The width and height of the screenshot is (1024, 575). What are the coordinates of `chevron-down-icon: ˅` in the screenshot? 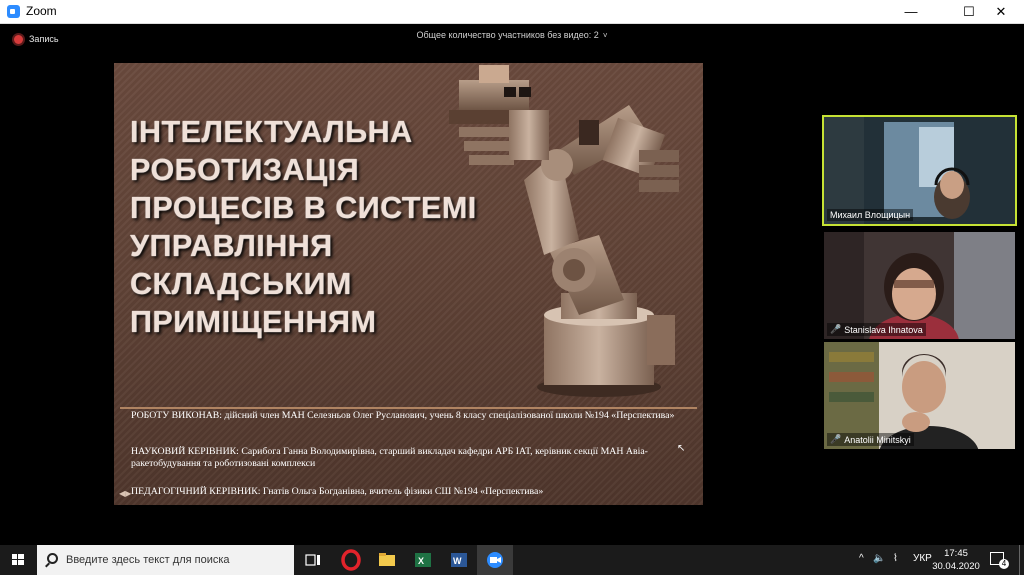 It's located at (605, 35).